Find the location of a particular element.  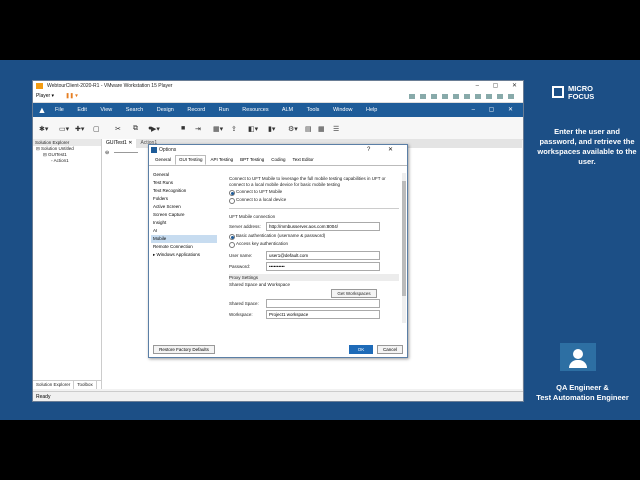

proxy-settings: Proxy Settings is located at coordinates (314, 277).